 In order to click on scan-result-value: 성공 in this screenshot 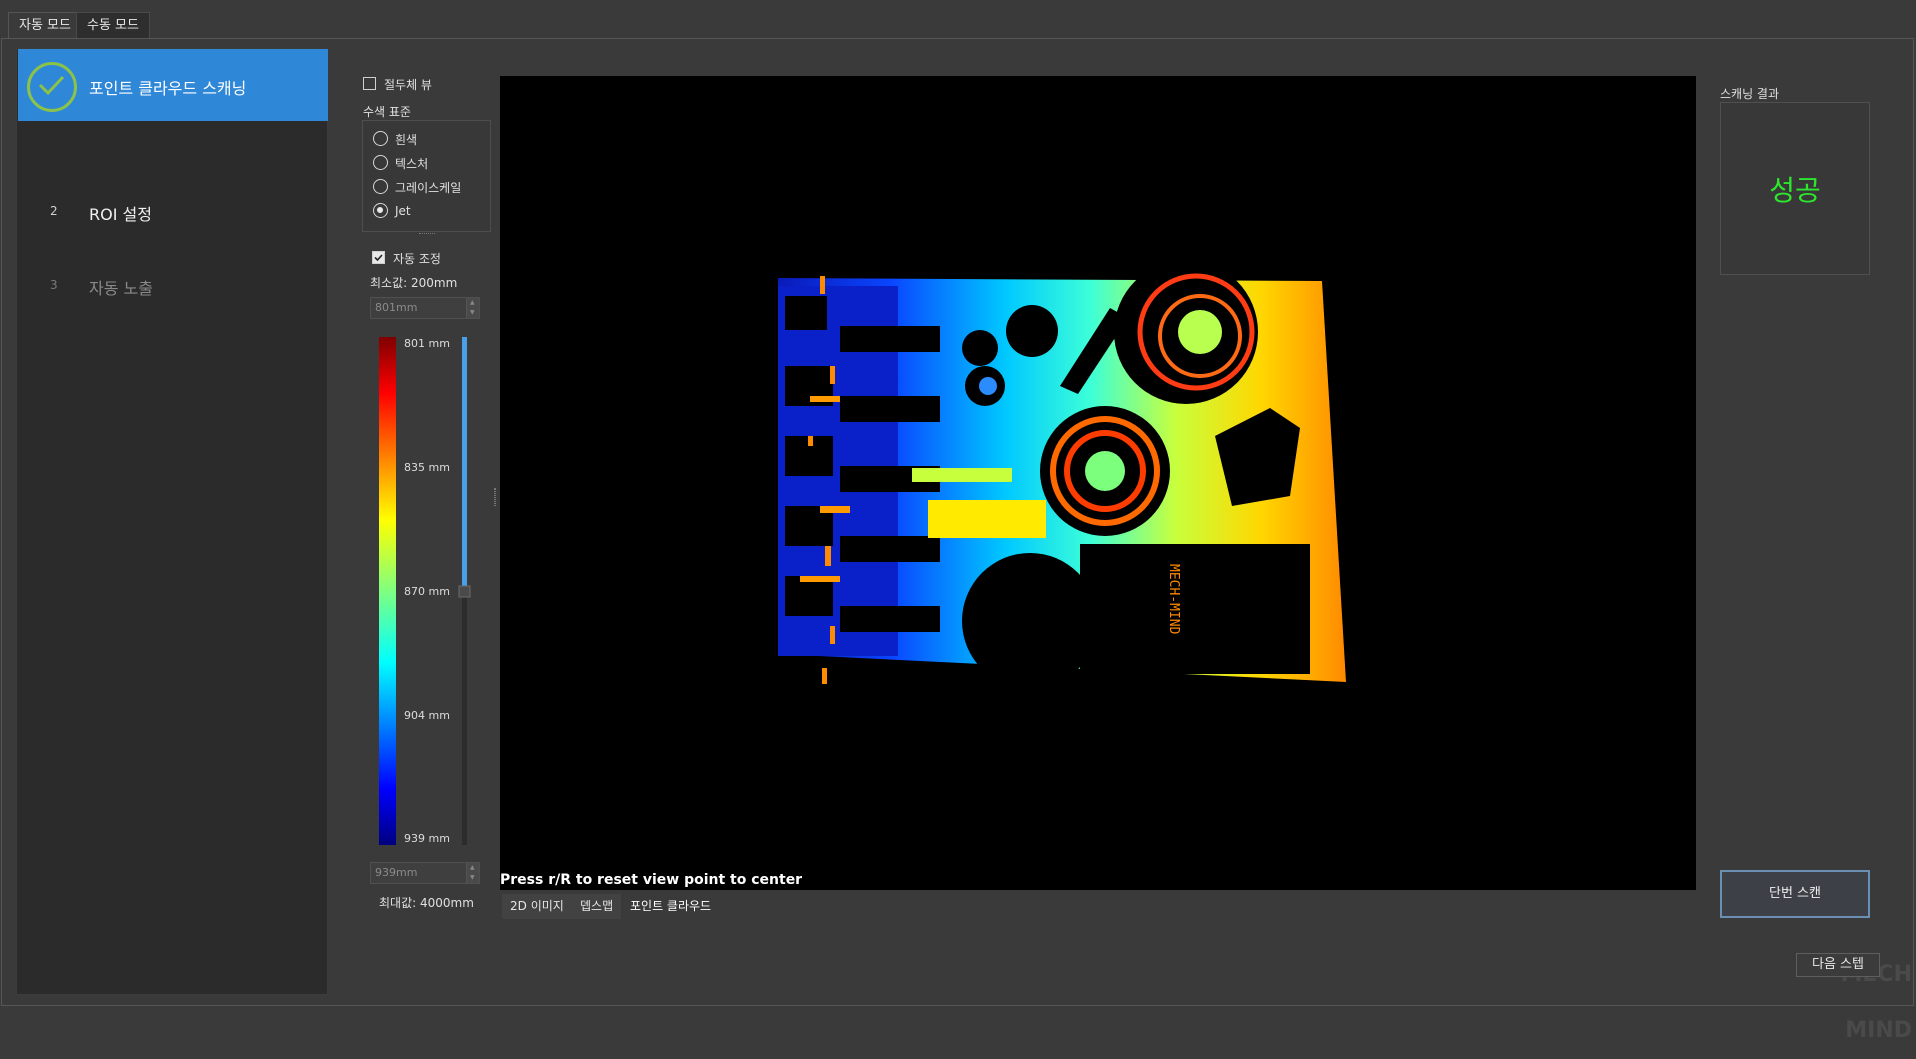, I will do `click(1795, 190)`.